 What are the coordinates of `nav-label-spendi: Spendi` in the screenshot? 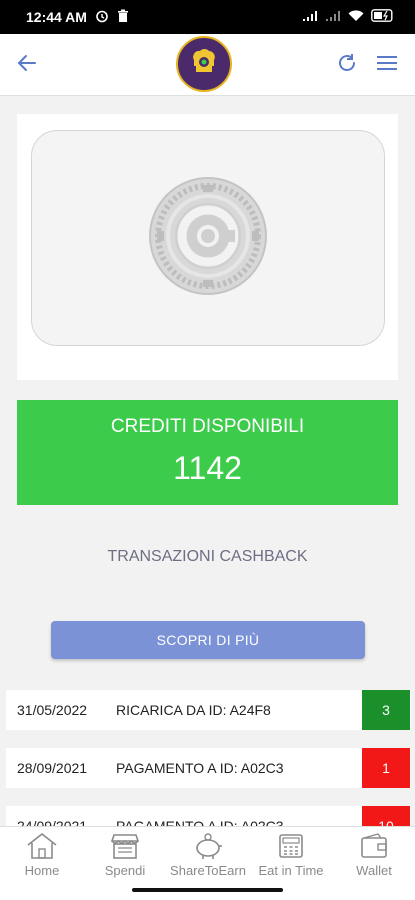 It's located at (125, 870).